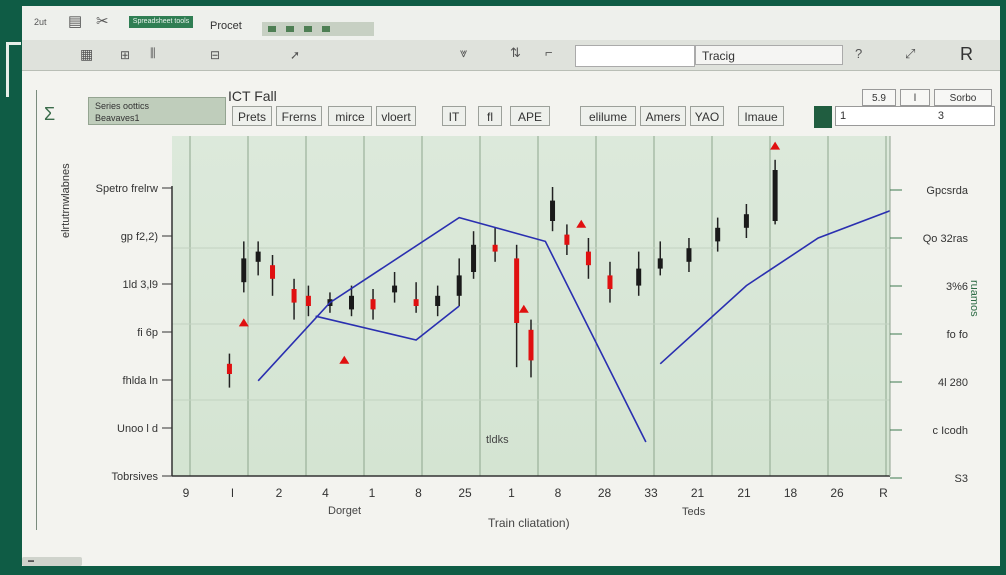  What do you see at coordinates (325, 493) in the screenshot?
I see `x-tick-label: 4` at bounding box center [325, 493].